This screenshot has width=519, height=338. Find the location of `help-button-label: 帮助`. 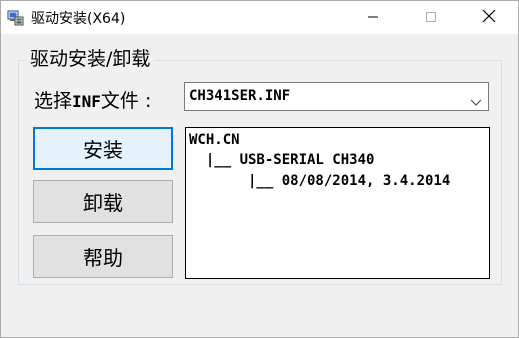

help-button-label: 帮助 is located at coordinates (103, 258).